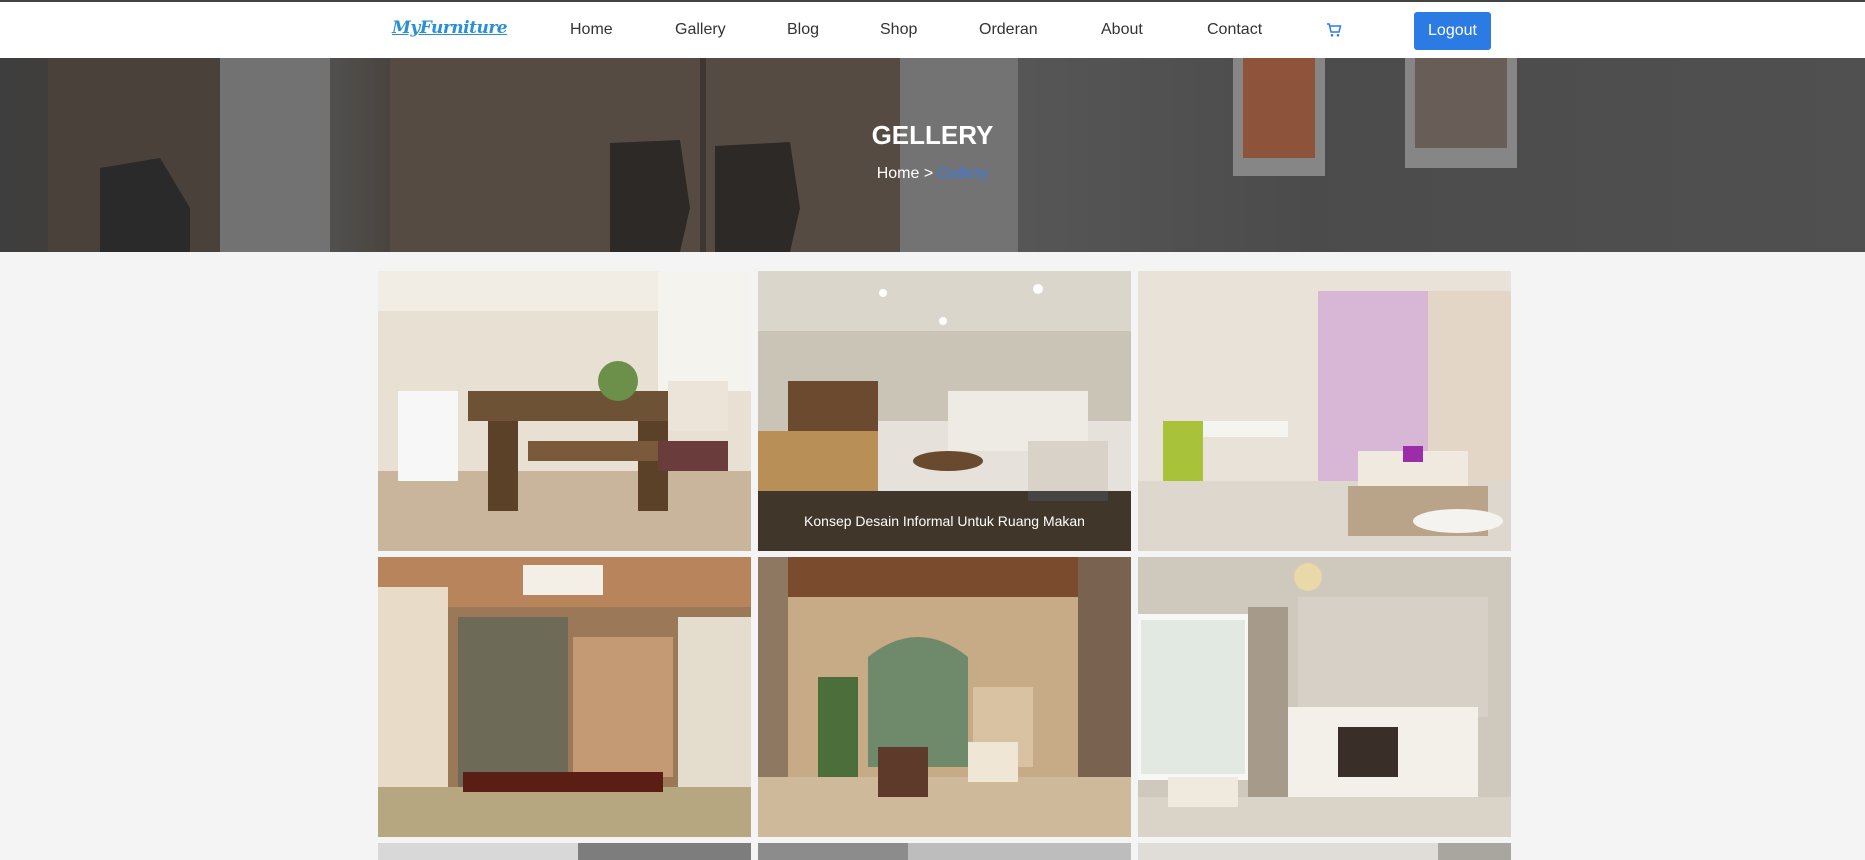  What do you see at coordinates (700, 30) in the screenshot?
I see `nav-gallery: Gallery` at bounding box center [700, 30].